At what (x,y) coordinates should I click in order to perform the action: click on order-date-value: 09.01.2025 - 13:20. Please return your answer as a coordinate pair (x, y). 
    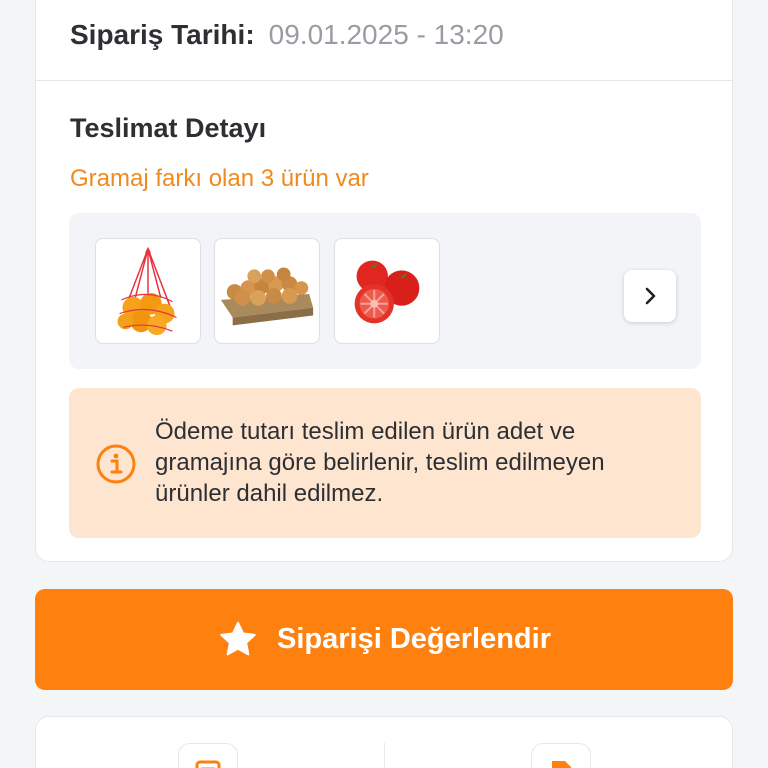
    Looking at the image, I should click on (386, 34).